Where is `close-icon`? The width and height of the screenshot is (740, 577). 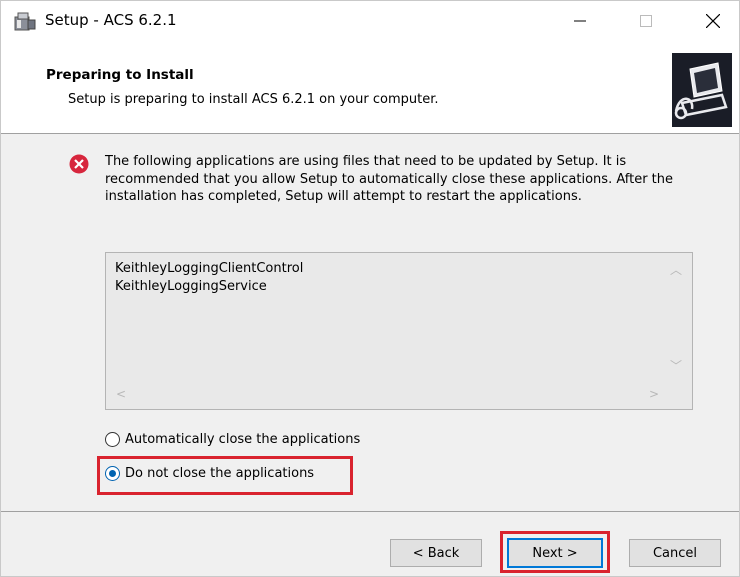 close-icon is located at coordinates (713, 20).